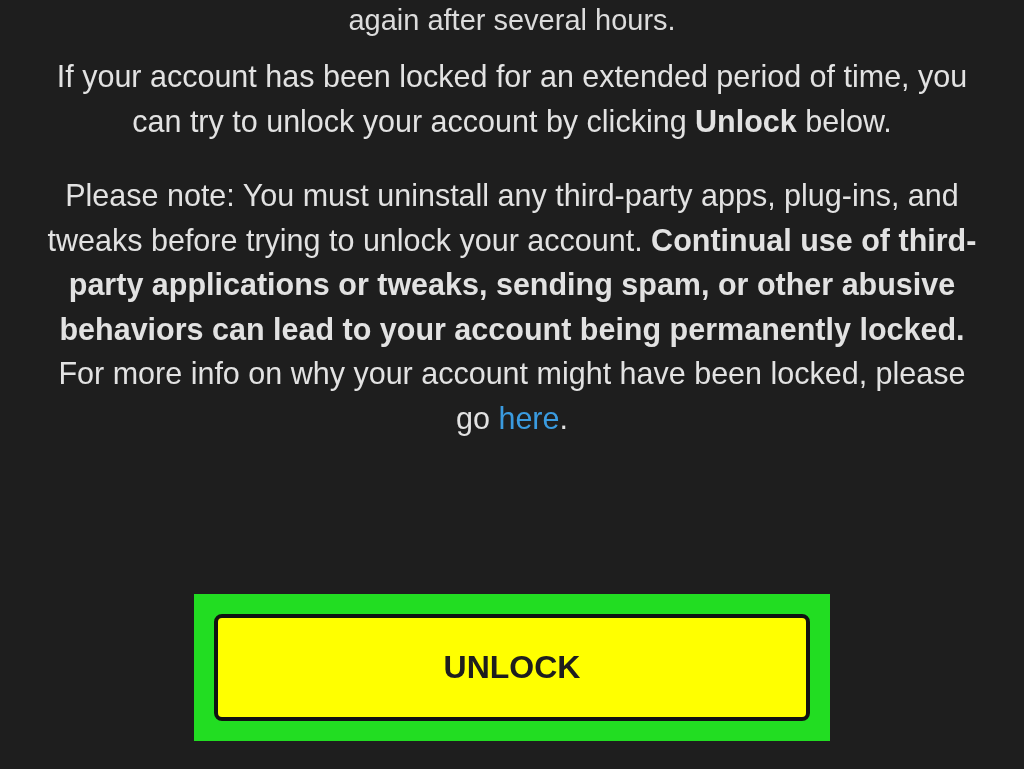 This screenshot has height=769, width=1024. Describe the element at coordinates (529, 417) in the screenshot. I see `here-link: here` at that location.